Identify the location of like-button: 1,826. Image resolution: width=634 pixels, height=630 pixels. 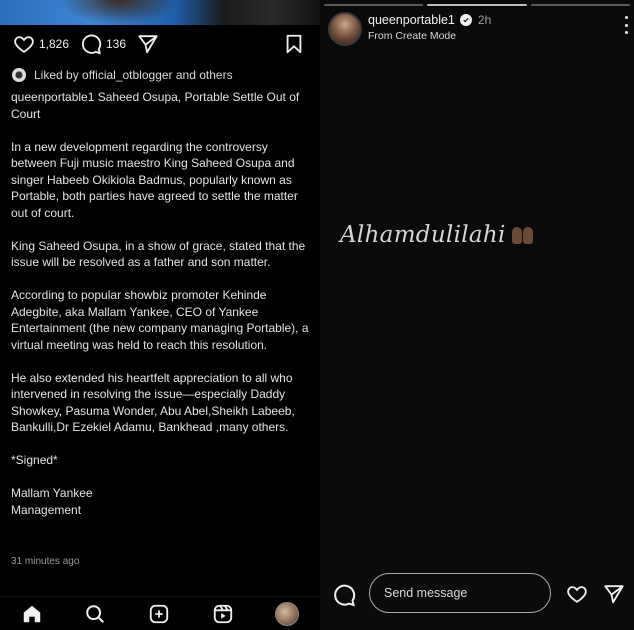
(41, 44).